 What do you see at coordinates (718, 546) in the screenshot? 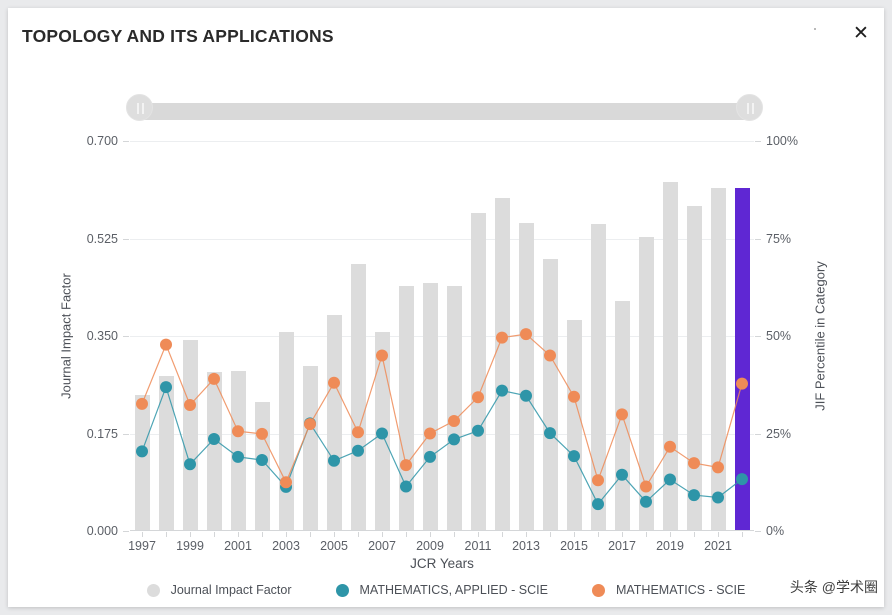
I see `x-tick-label-2021: 2021` at bounding box center [718, 546].